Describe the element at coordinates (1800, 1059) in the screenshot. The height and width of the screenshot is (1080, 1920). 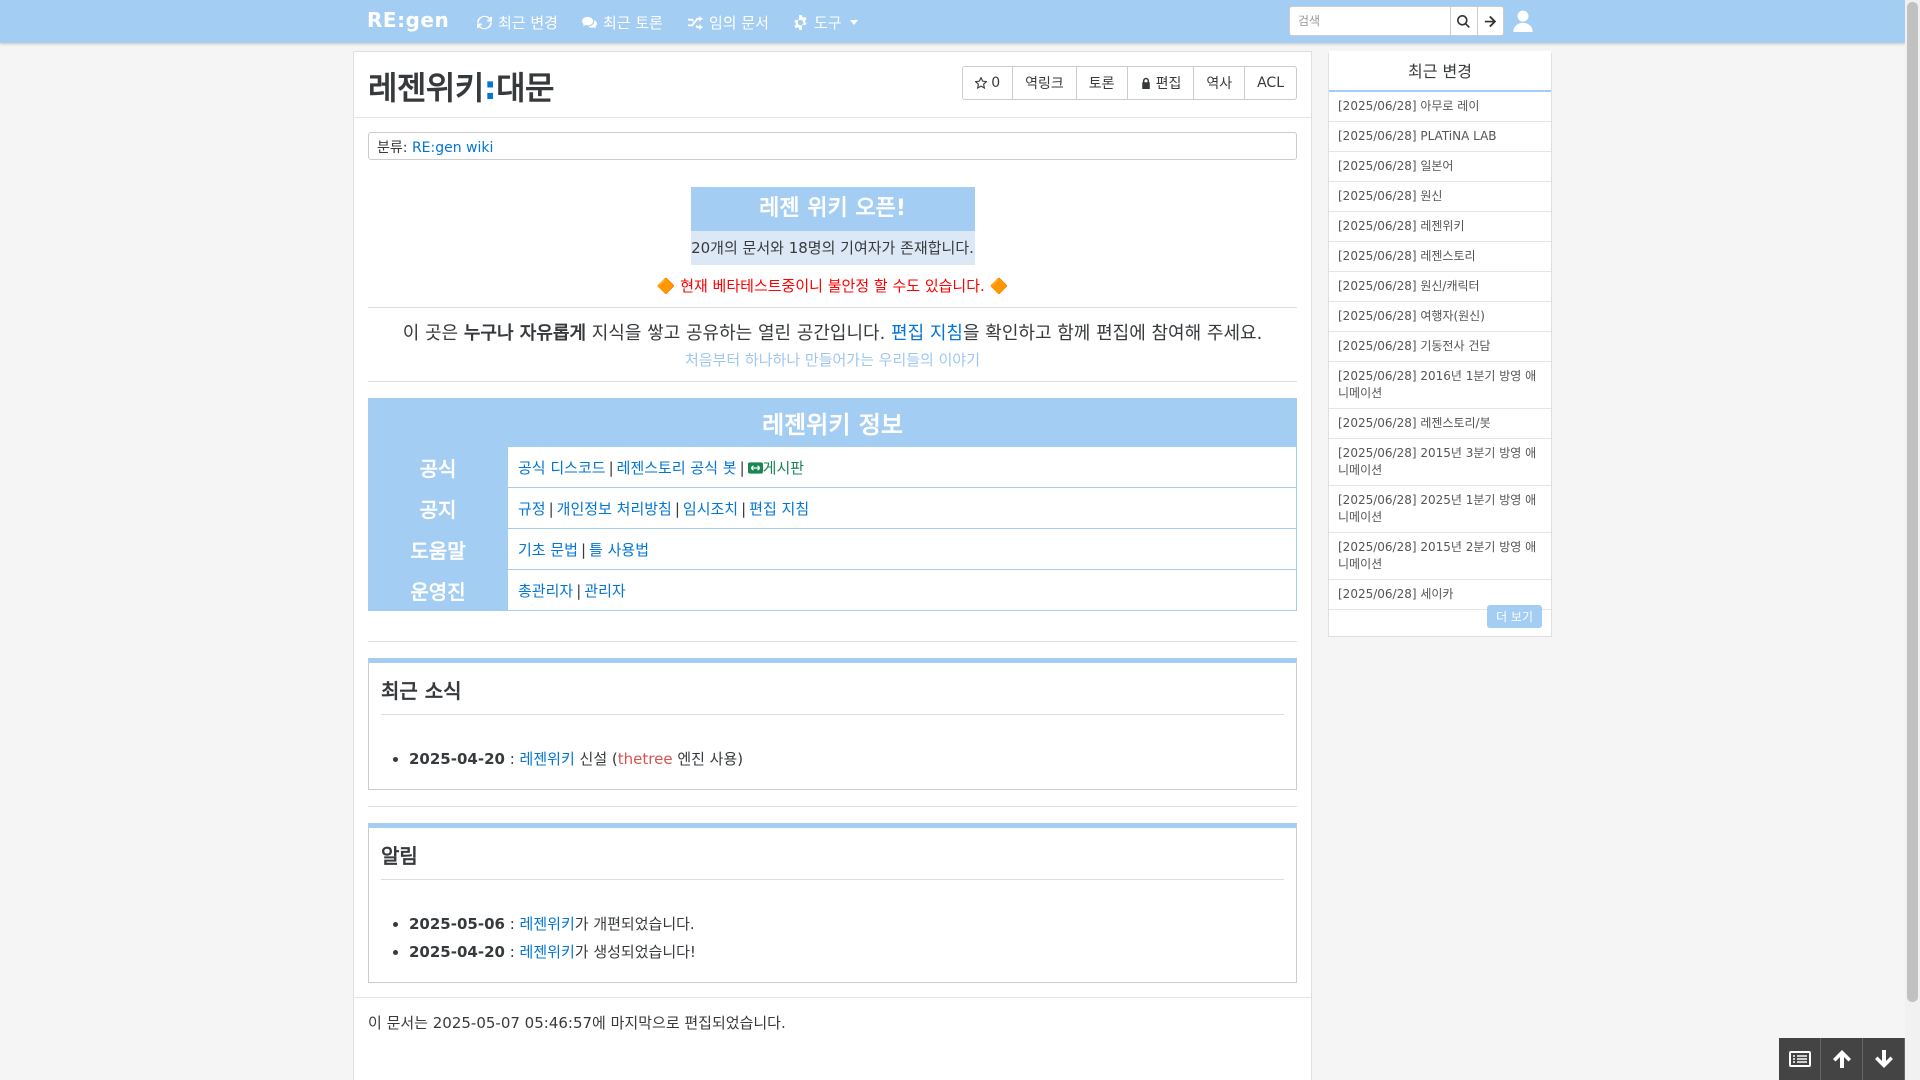
I see `toc-button` at that location.